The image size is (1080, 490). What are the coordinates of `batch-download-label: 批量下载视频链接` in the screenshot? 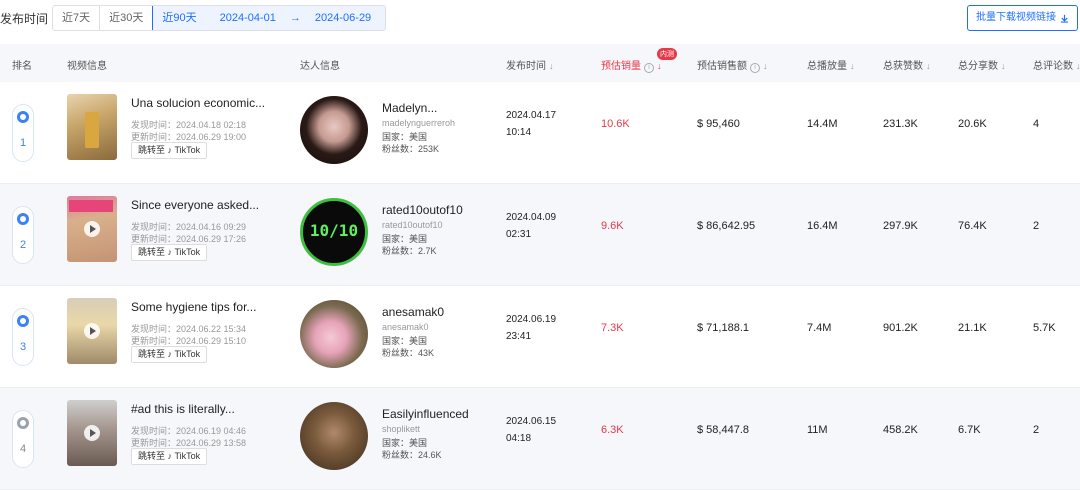 It's located at (1016, 17).